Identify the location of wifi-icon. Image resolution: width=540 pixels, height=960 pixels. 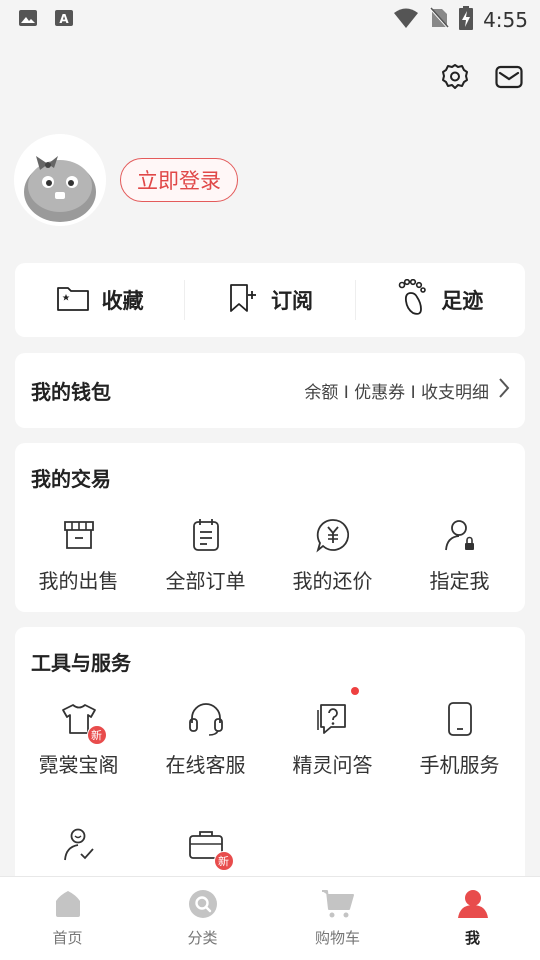
(406, 20).